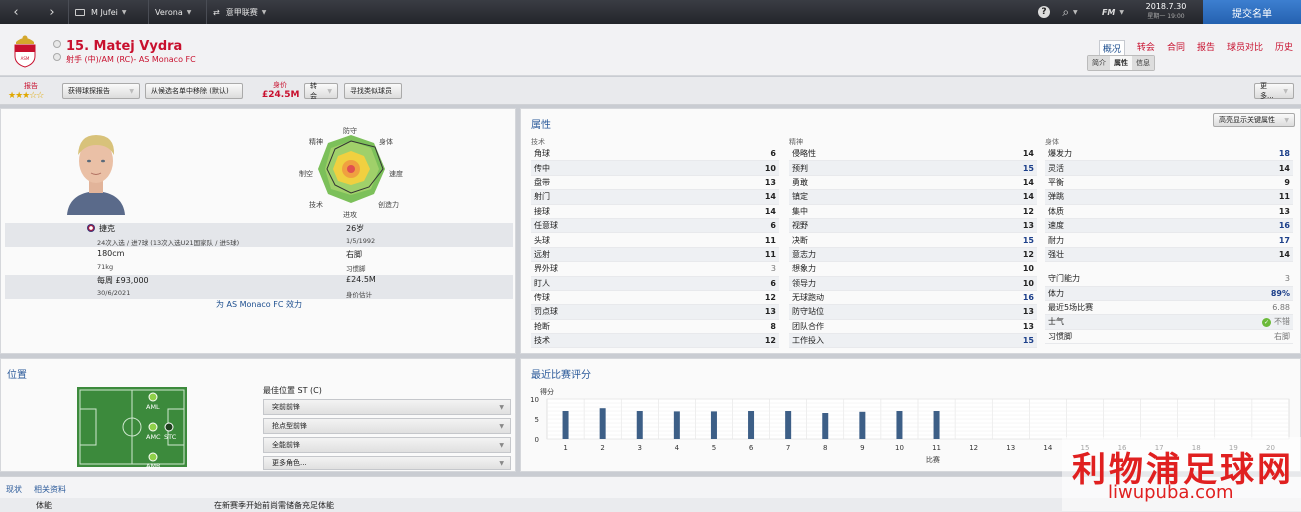  What do you see at coordinates (249, 12) in the screenshot?
I see `league-menu: ⇄ 意甲联赛 ▼` at bounding box center [249, 12].